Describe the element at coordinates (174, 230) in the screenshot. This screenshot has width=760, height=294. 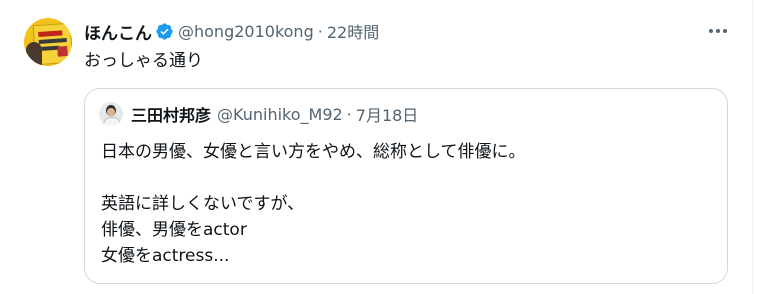
I see `quoted-text-line: 俳優、男優をactor` at that location.